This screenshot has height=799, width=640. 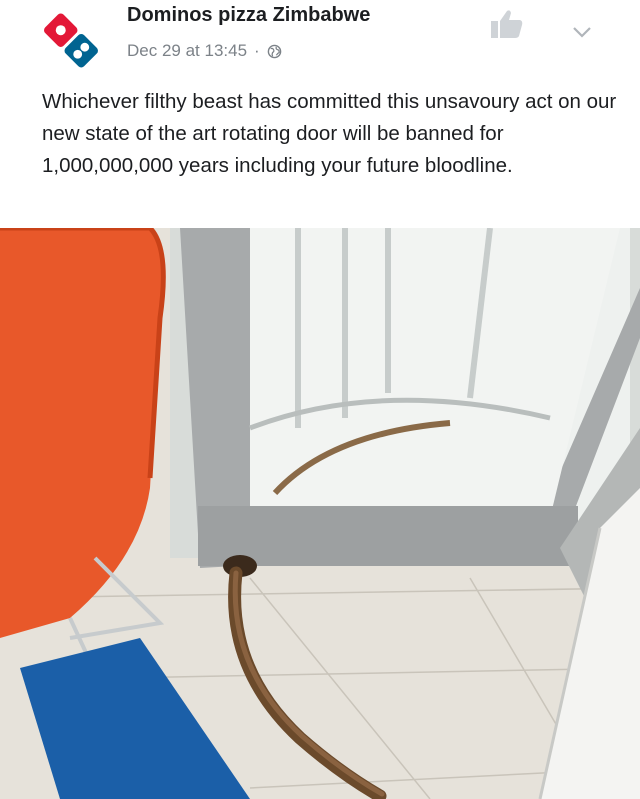 What do you see at coordinates (248, 15) in the screenshot?
I see `page-name: Dominos pizza Zimbabwe` at bounding box center [248, 15].